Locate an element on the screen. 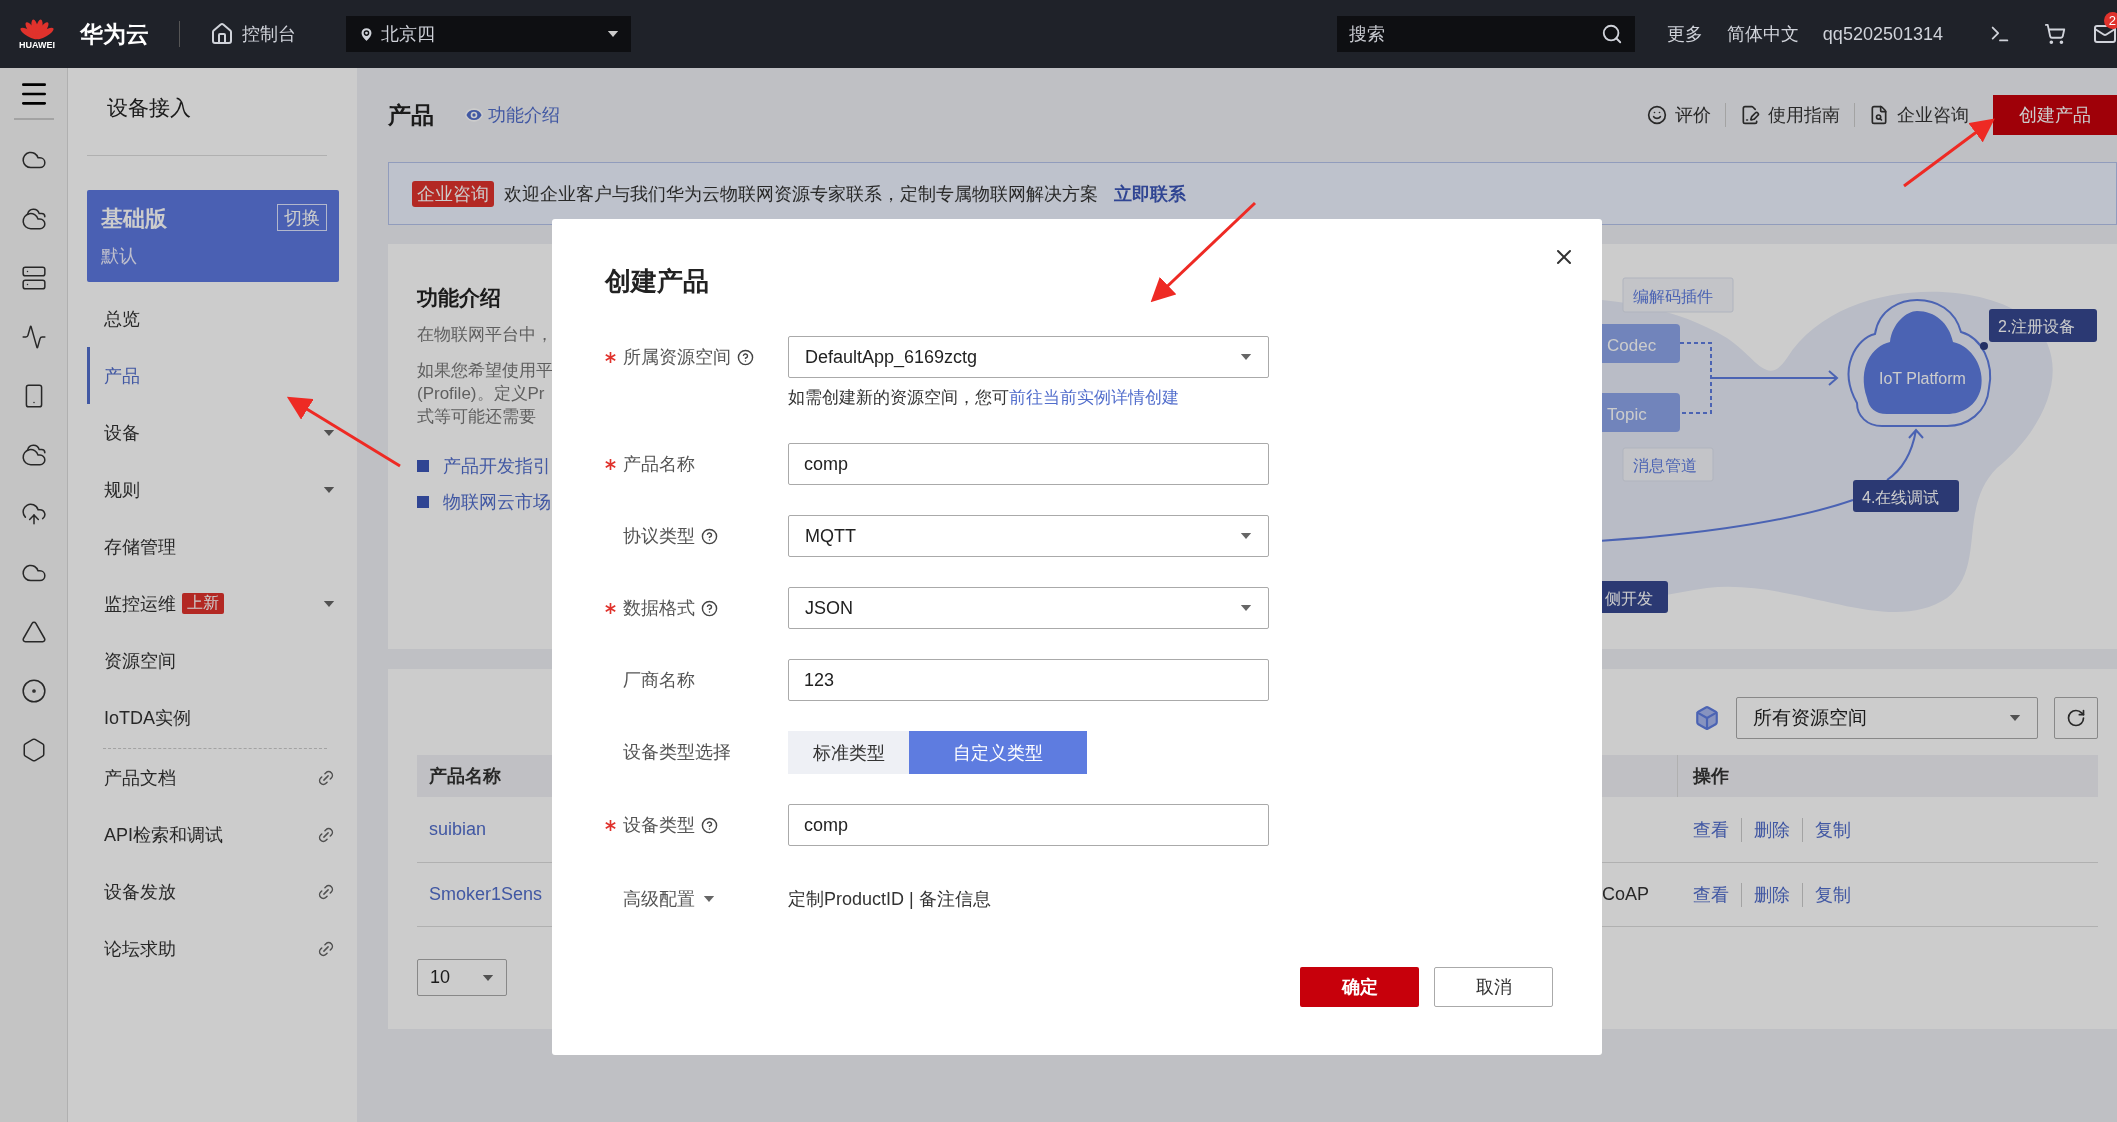  protocol-cell: CoAP is located at coordinates (1626, 894).